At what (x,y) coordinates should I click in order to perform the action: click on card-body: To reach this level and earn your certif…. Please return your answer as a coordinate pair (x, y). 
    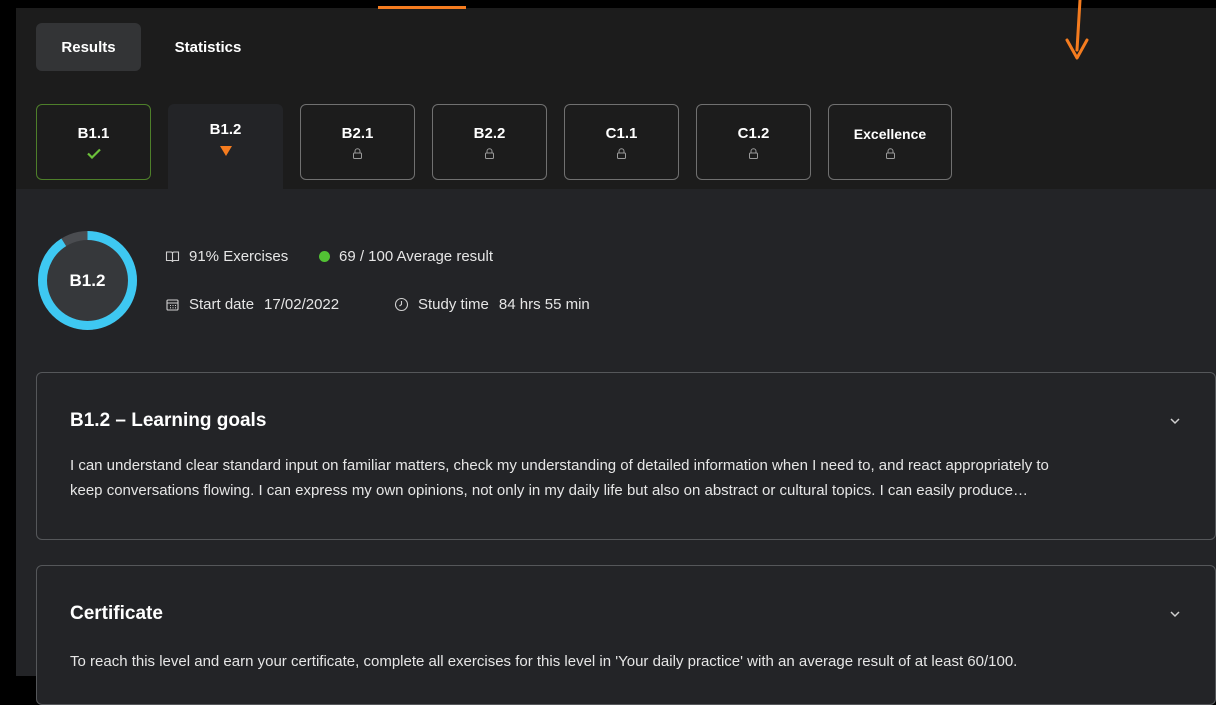
    Looking at the image, I should click on (544, 661).